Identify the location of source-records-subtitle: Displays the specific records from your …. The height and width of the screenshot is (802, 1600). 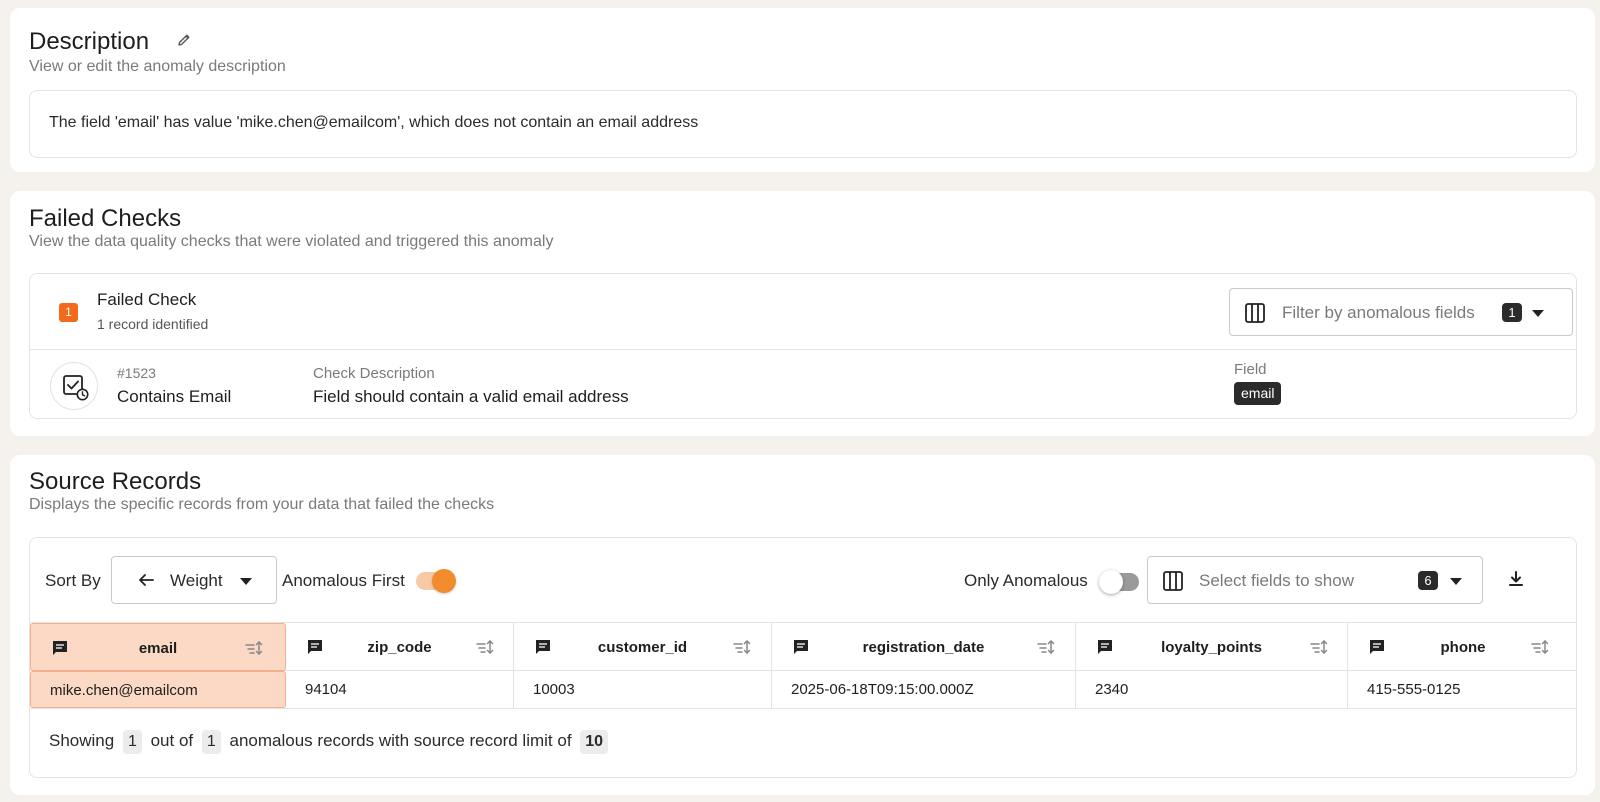
(262, 504).